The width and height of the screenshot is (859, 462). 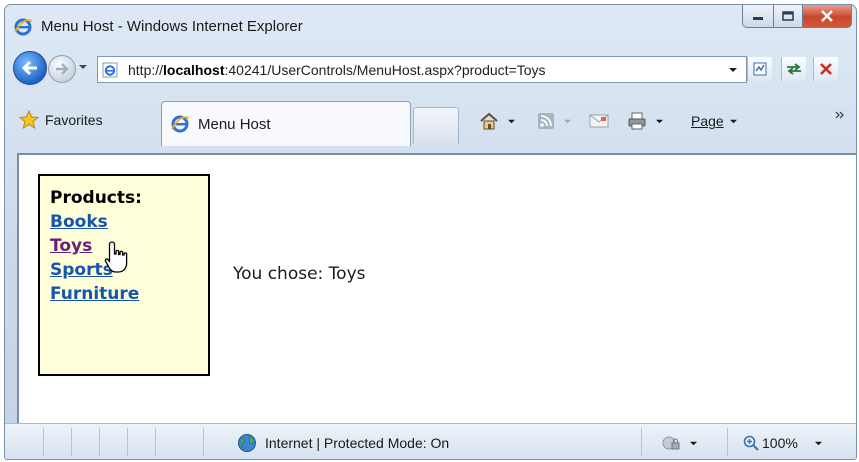 What do you see at coordinates (659, 121) in the screenshot?
I see `print-dropdown-icon` at bounding box center [659, 121].